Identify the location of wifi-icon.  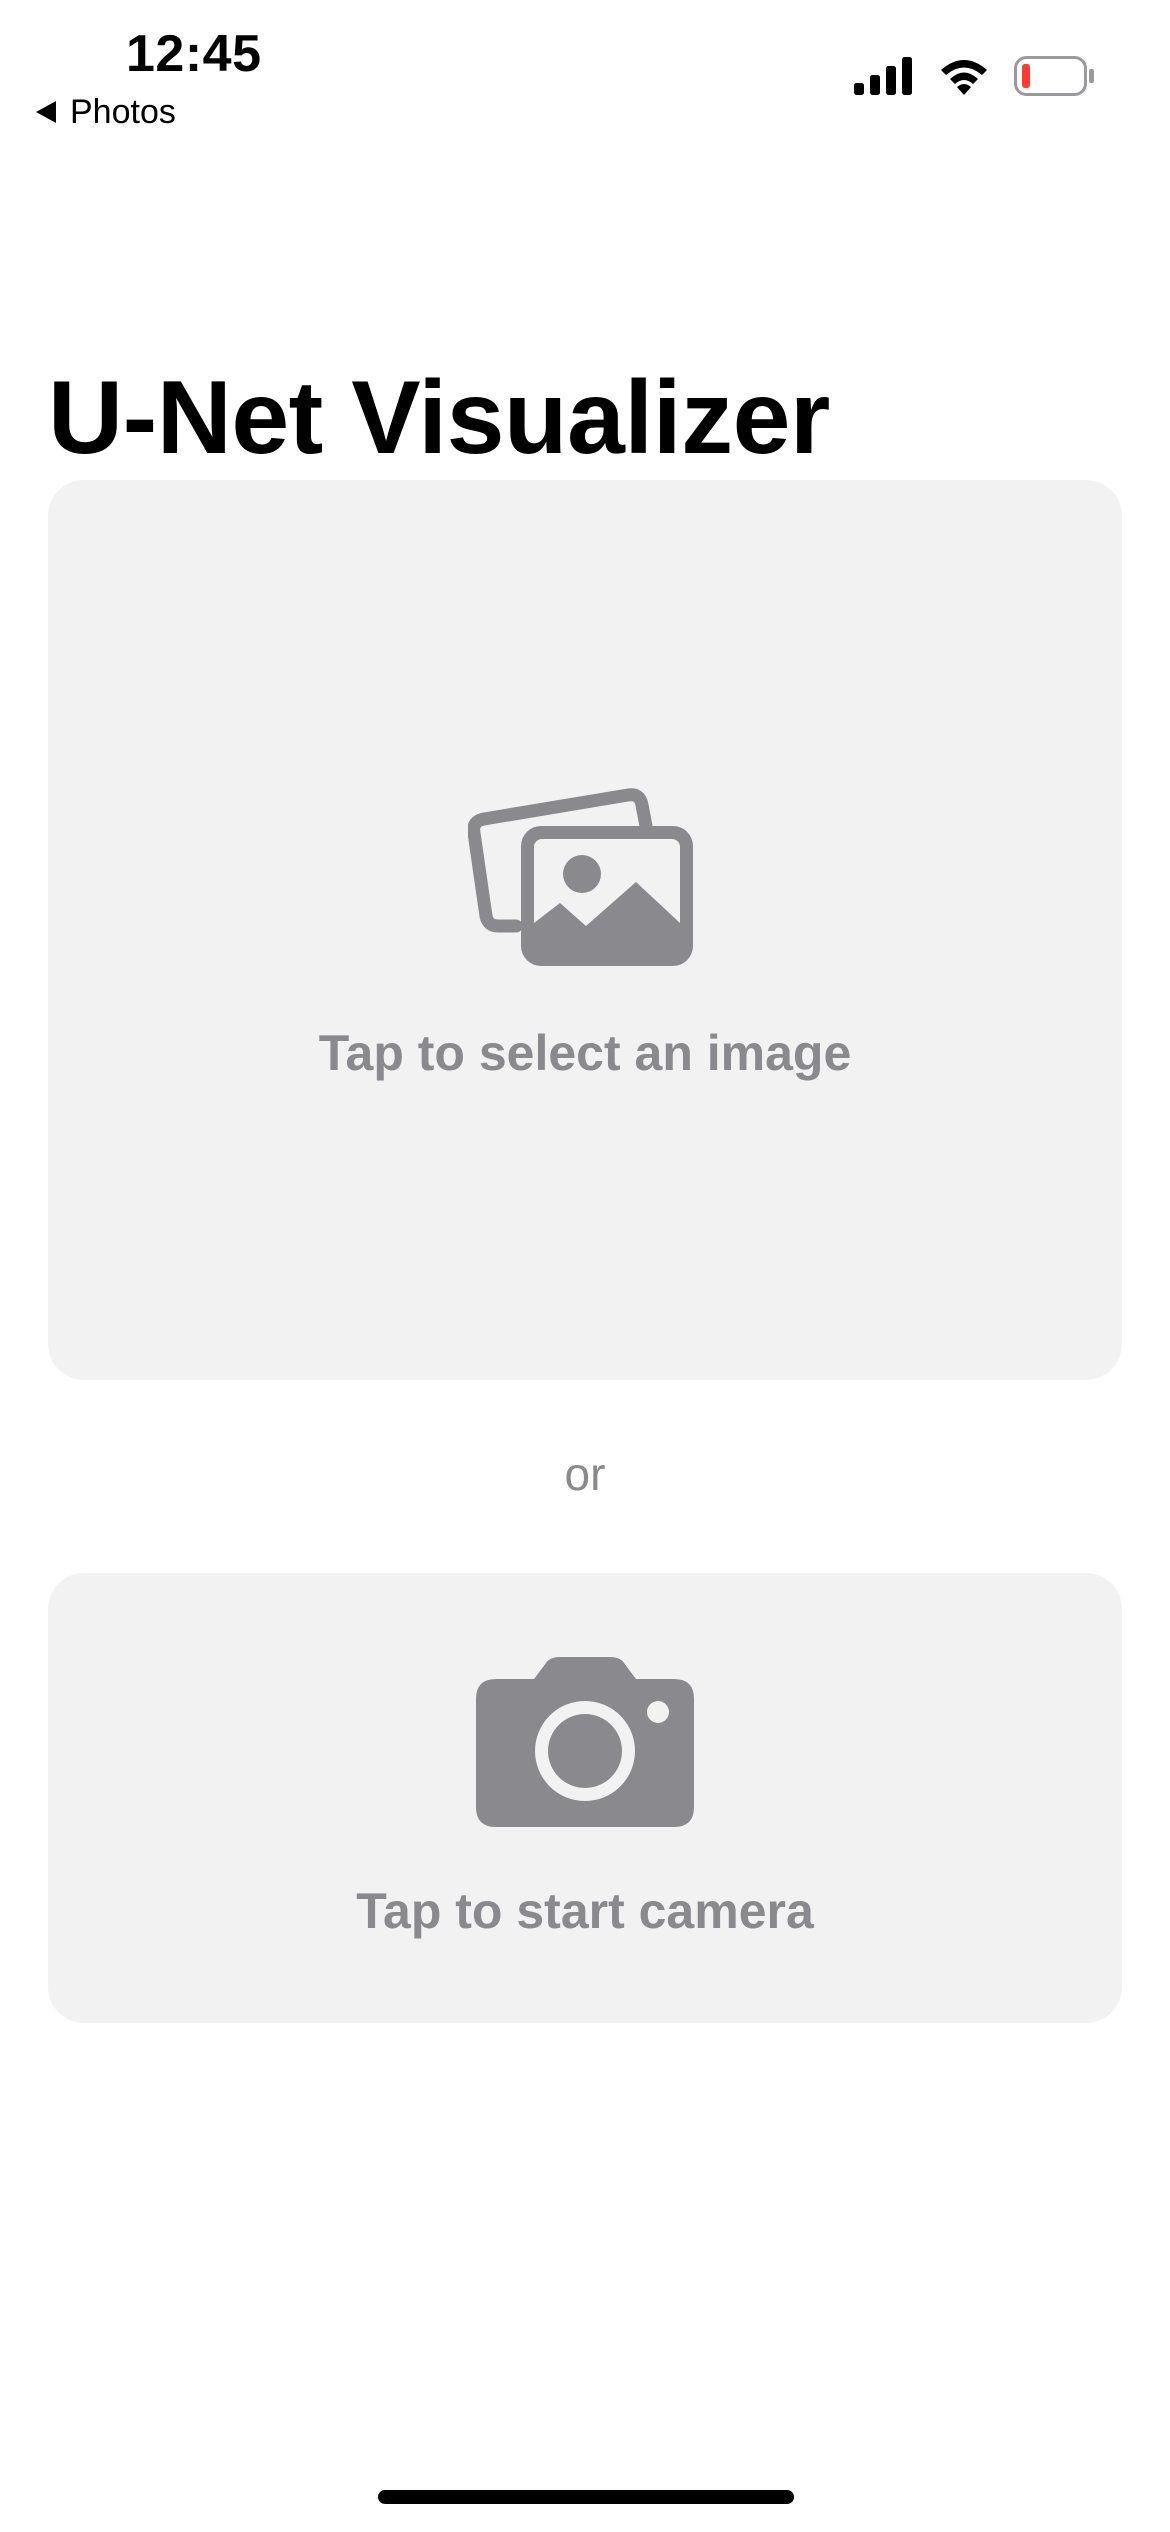
(964, 76).